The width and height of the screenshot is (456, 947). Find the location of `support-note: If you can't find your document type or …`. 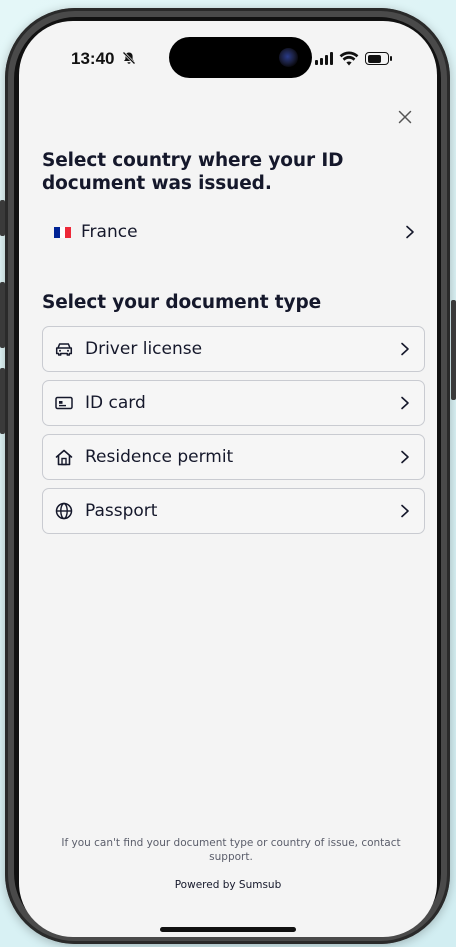

support-note: If you can't find your document type or … is located at coordinates (231, 850).